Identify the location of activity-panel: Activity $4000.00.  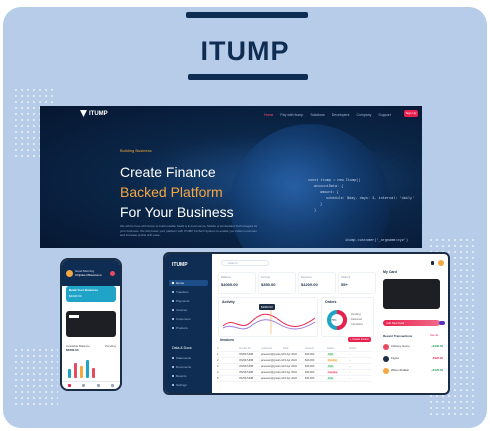
(268, 317).